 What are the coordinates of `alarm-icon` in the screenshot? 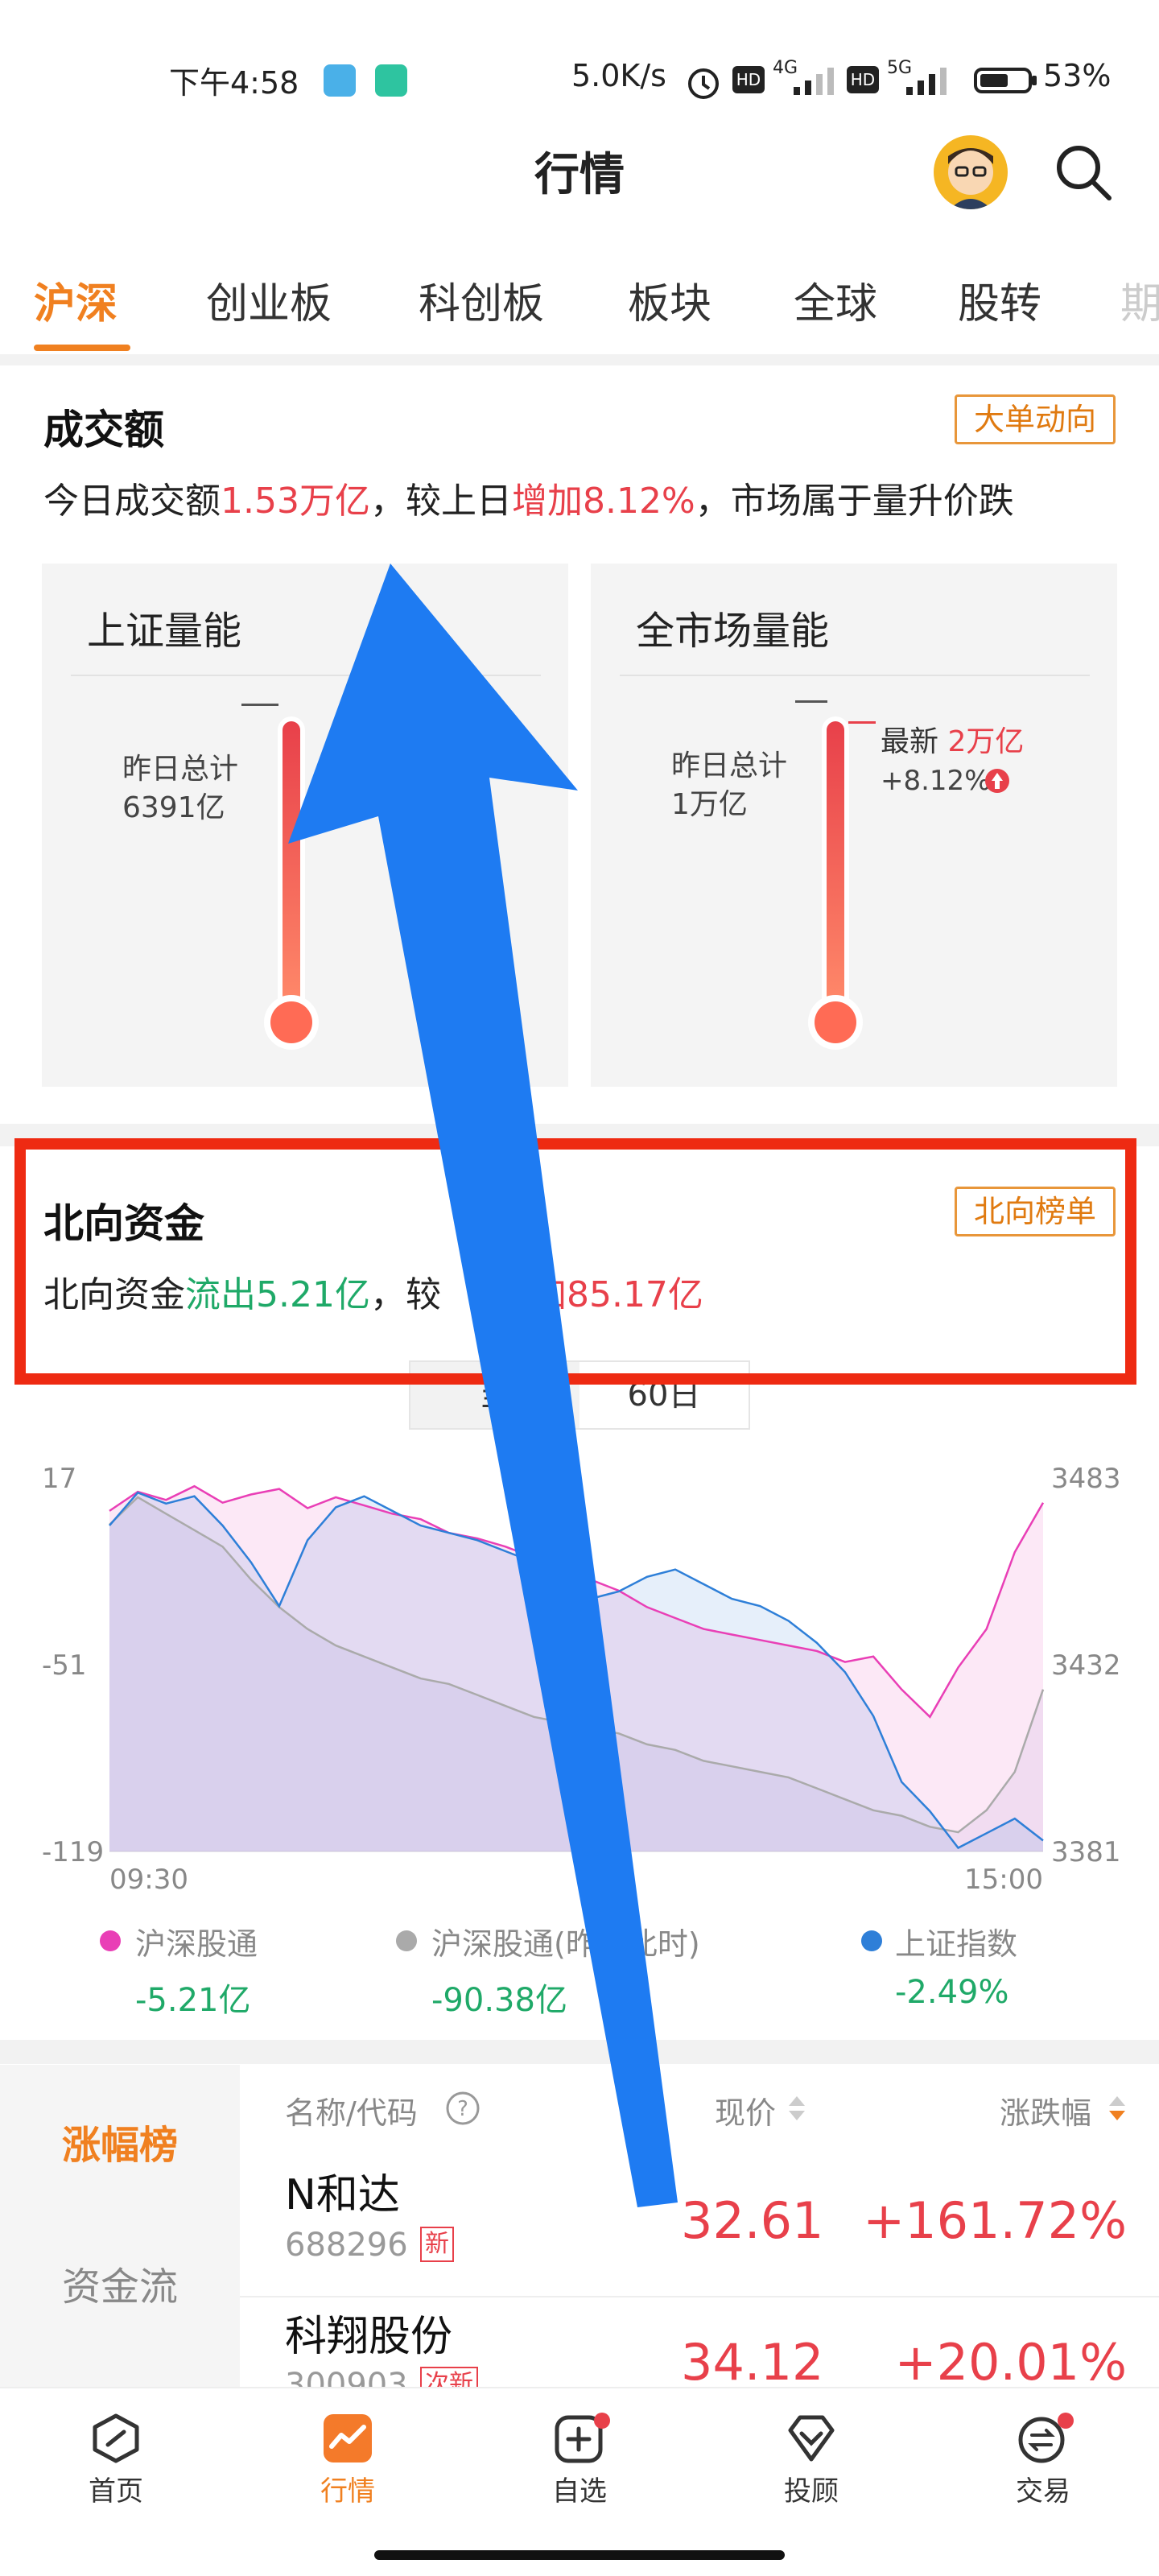 It's located at (703, 83).